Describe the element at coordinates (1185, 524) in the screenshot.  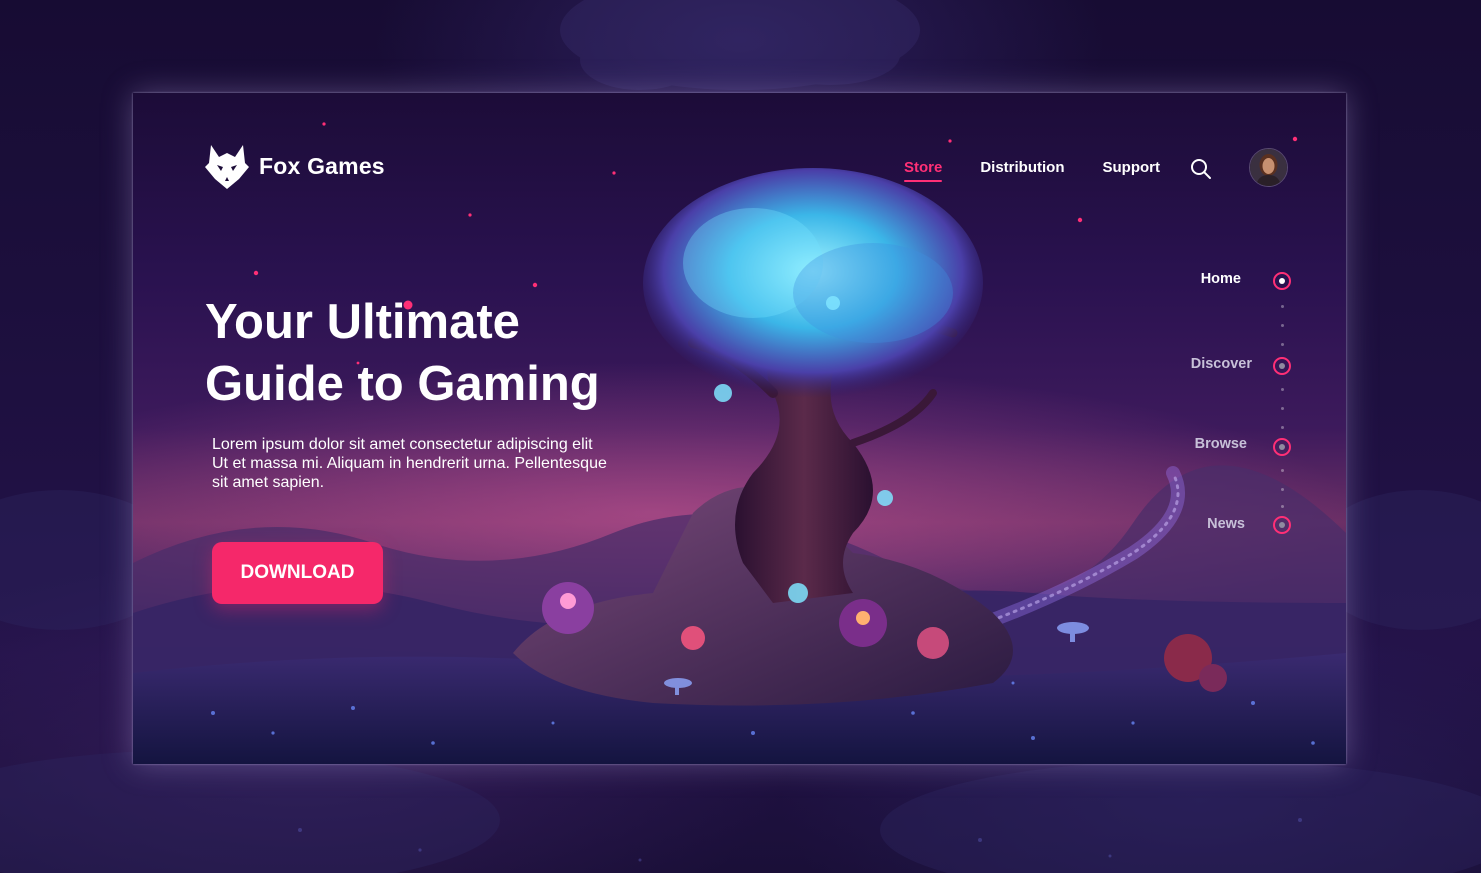
I see `side-nav-news: News` at that location.